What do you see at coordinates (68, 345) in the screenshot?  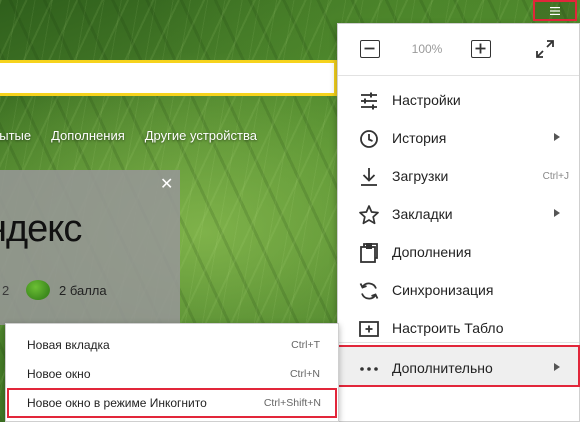 I see `submenu-item-label: Новая вкладка` at bounding box center [68, 345].